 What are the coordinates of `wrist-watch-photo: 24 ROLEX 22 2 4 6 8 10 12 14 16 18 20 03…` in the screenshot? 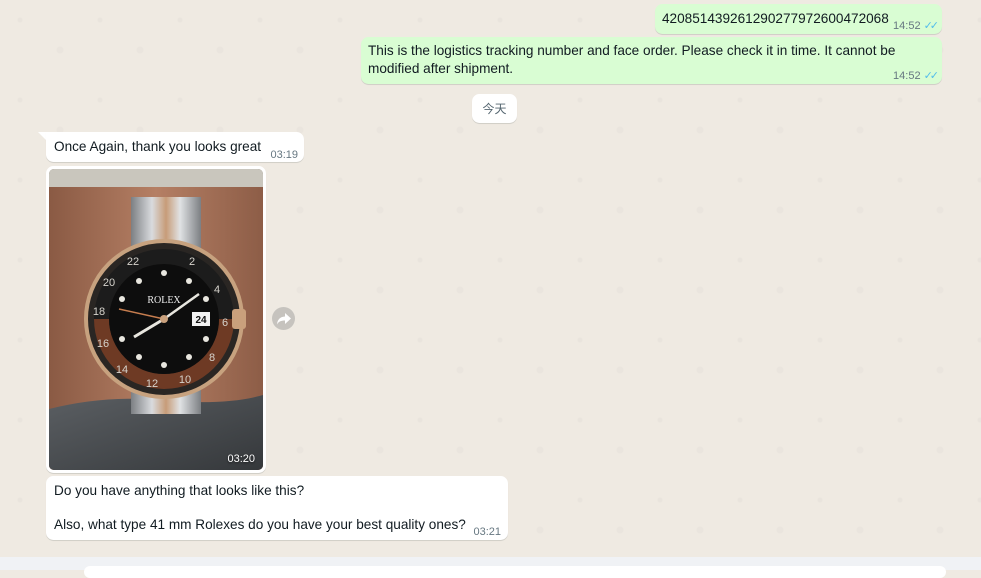 It's located at (156, 319).